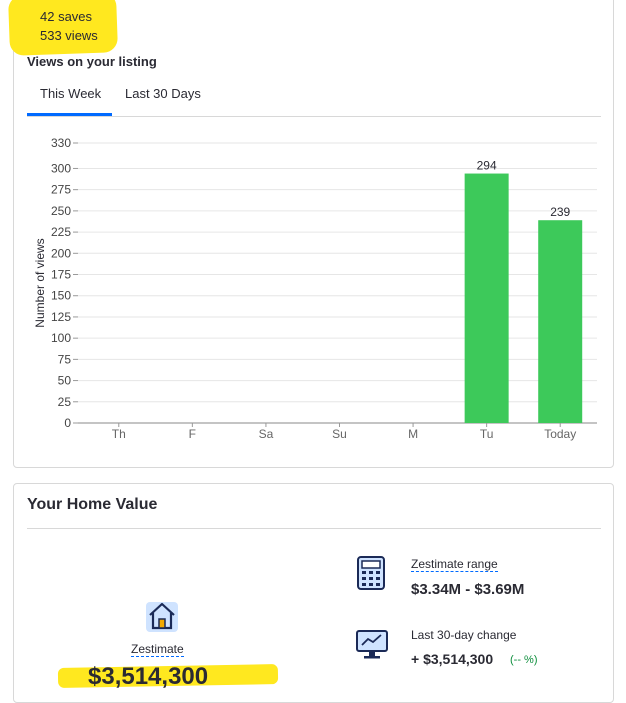 This screenshot has width=626, height=703. What do you see at coordinates (371, 573) in the screenshot?
I see `calculator-icon` at bounding box center [371, 573].